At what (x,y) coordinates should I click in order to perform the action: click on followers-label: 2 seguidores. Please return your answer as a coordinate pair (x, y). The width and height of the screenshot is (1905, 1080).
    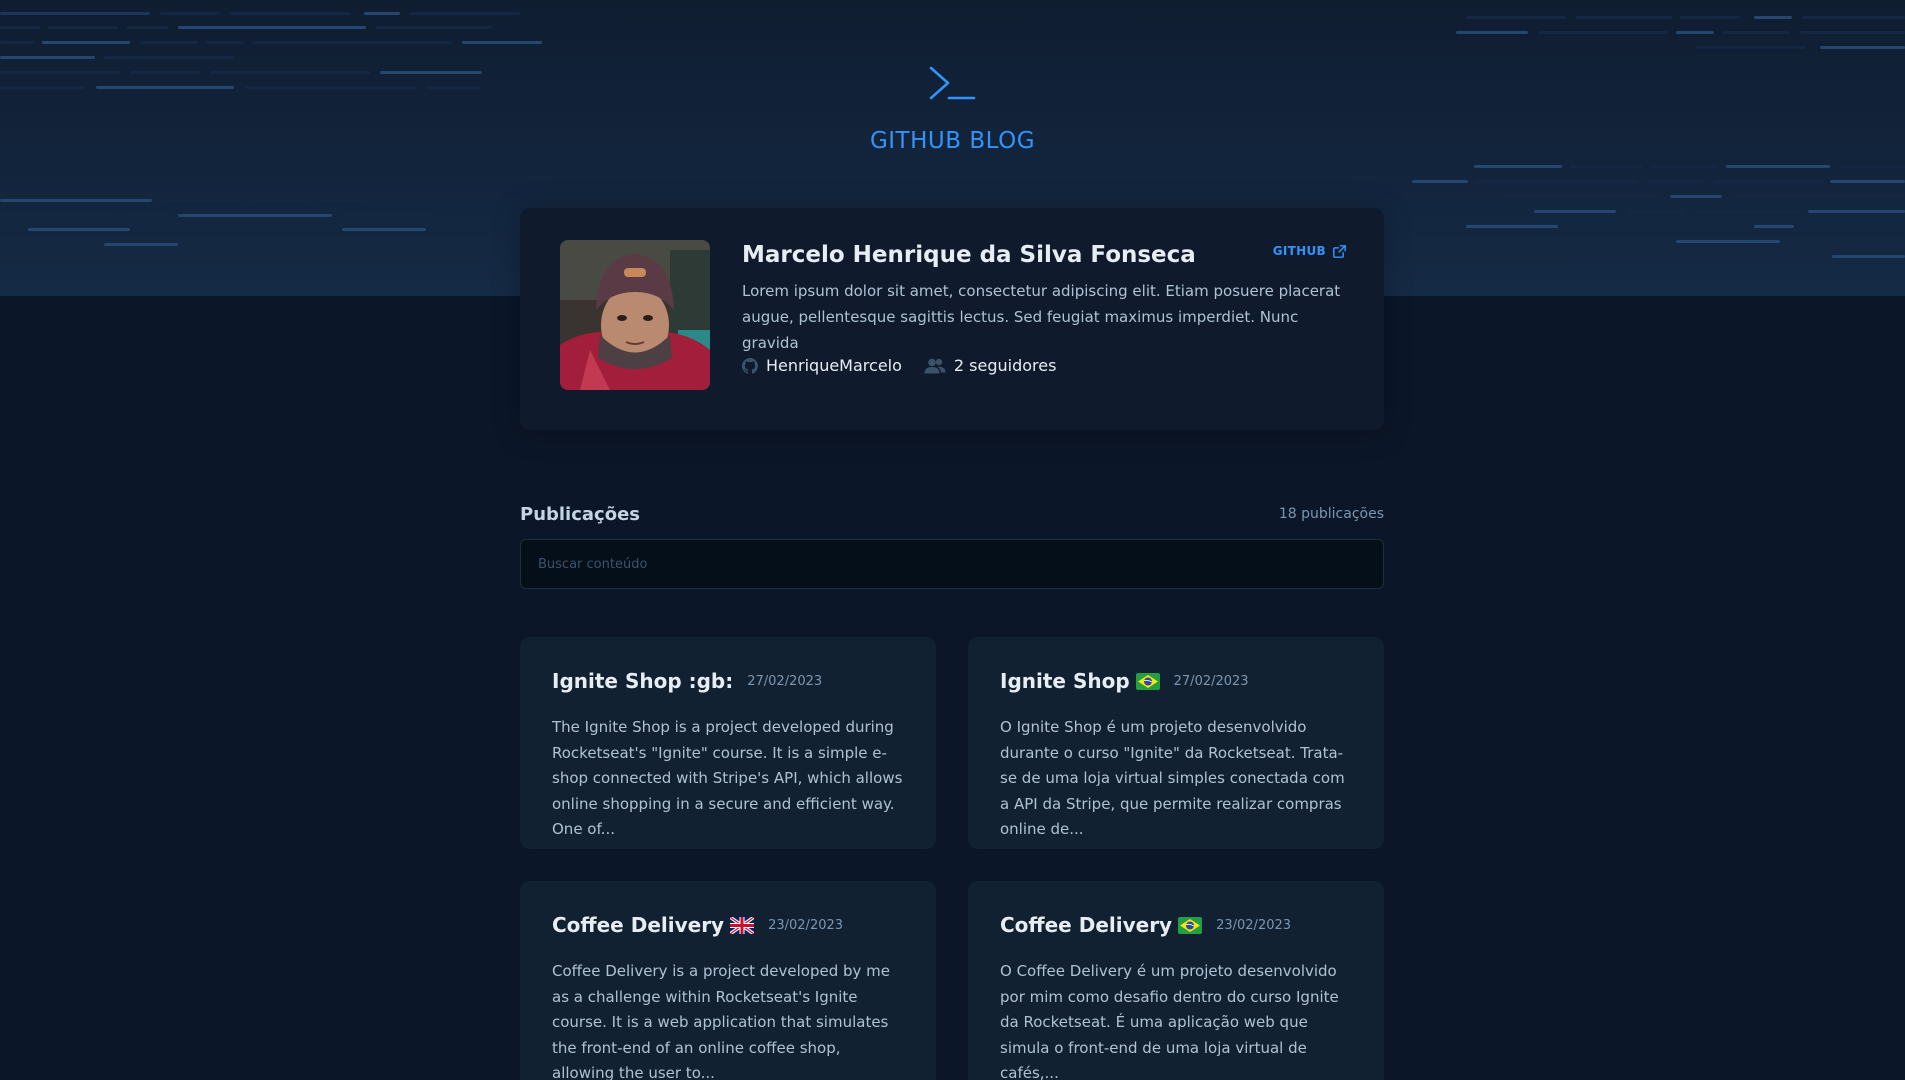
    Looking at the image, I should click on (1005, 365).